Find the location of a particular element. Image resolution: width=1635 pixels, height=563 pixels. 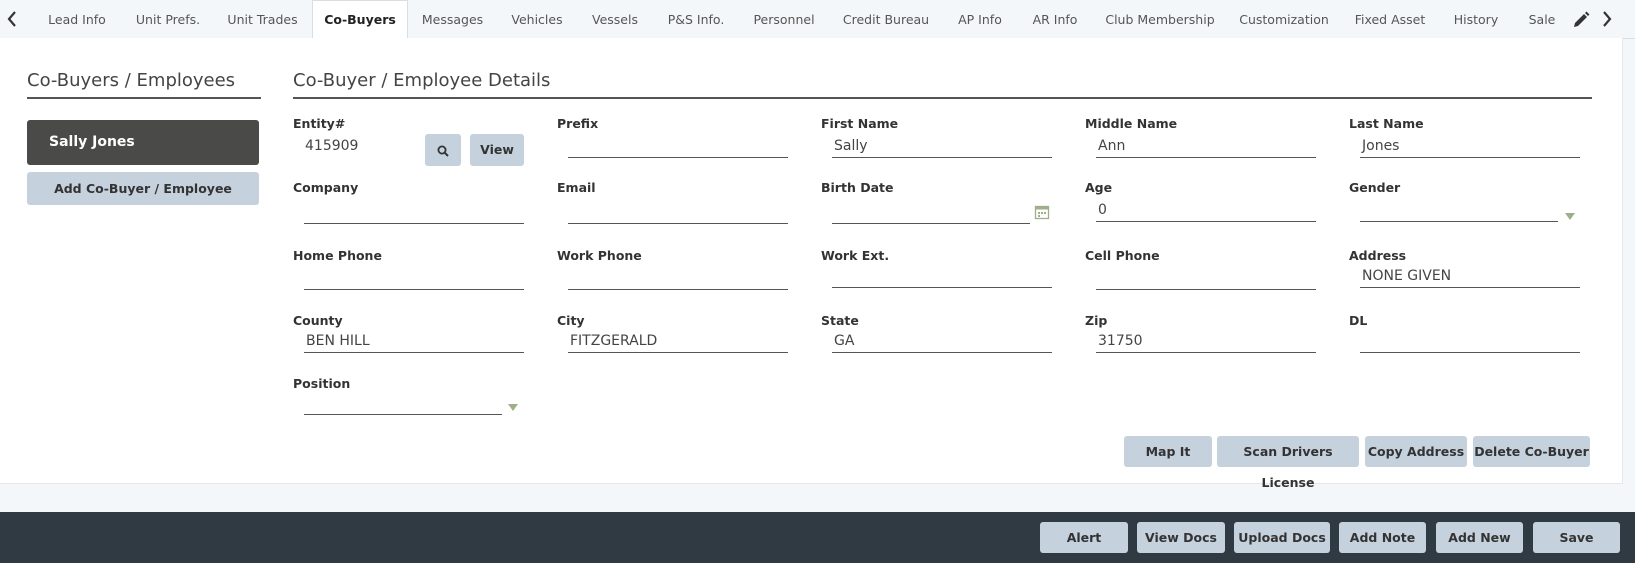

prefix-label: Prefix is located at coordinates (578, 123).